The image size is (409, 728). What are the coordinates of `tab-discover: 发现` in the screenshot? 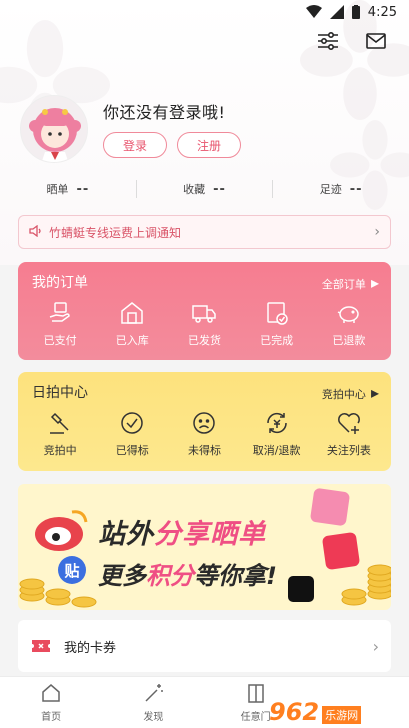 It's located at (153, 702).